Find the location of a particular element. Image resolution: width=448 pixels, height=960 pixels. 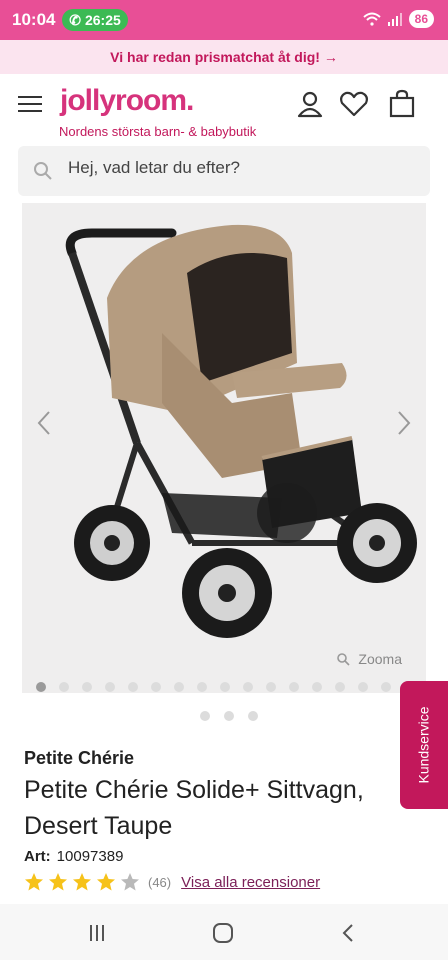

user-account-icon is located at coordinates (310, 104).